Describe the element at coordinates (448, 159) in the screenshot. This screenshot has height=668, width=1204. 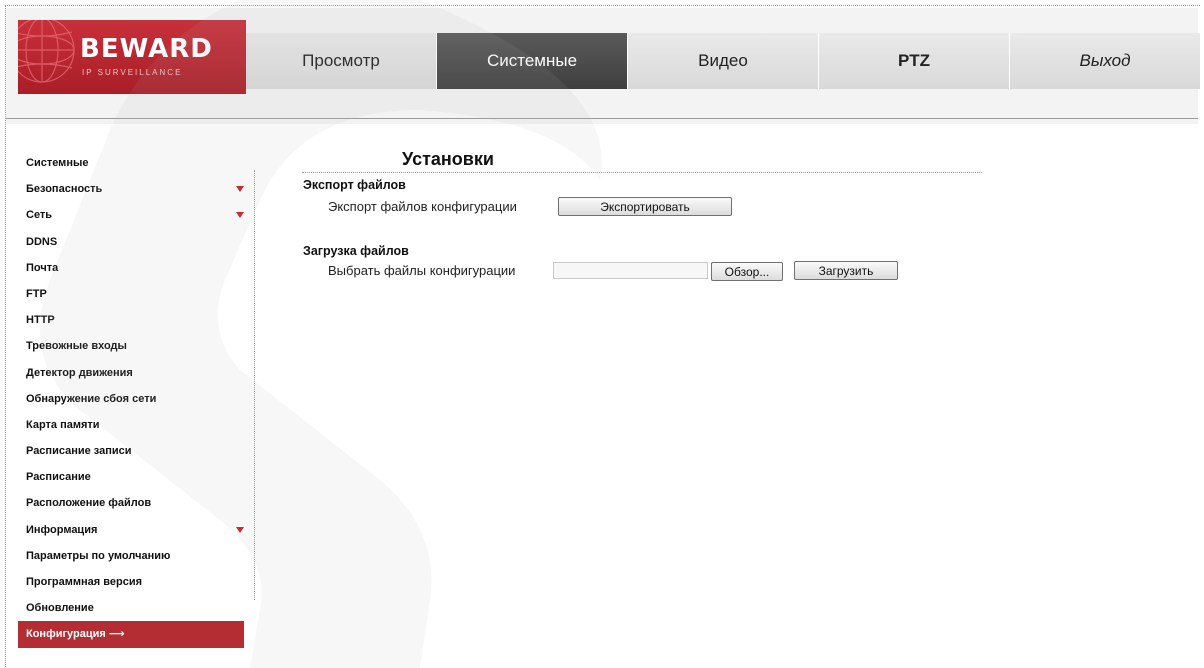
I see `page-title: Установки` at that location.